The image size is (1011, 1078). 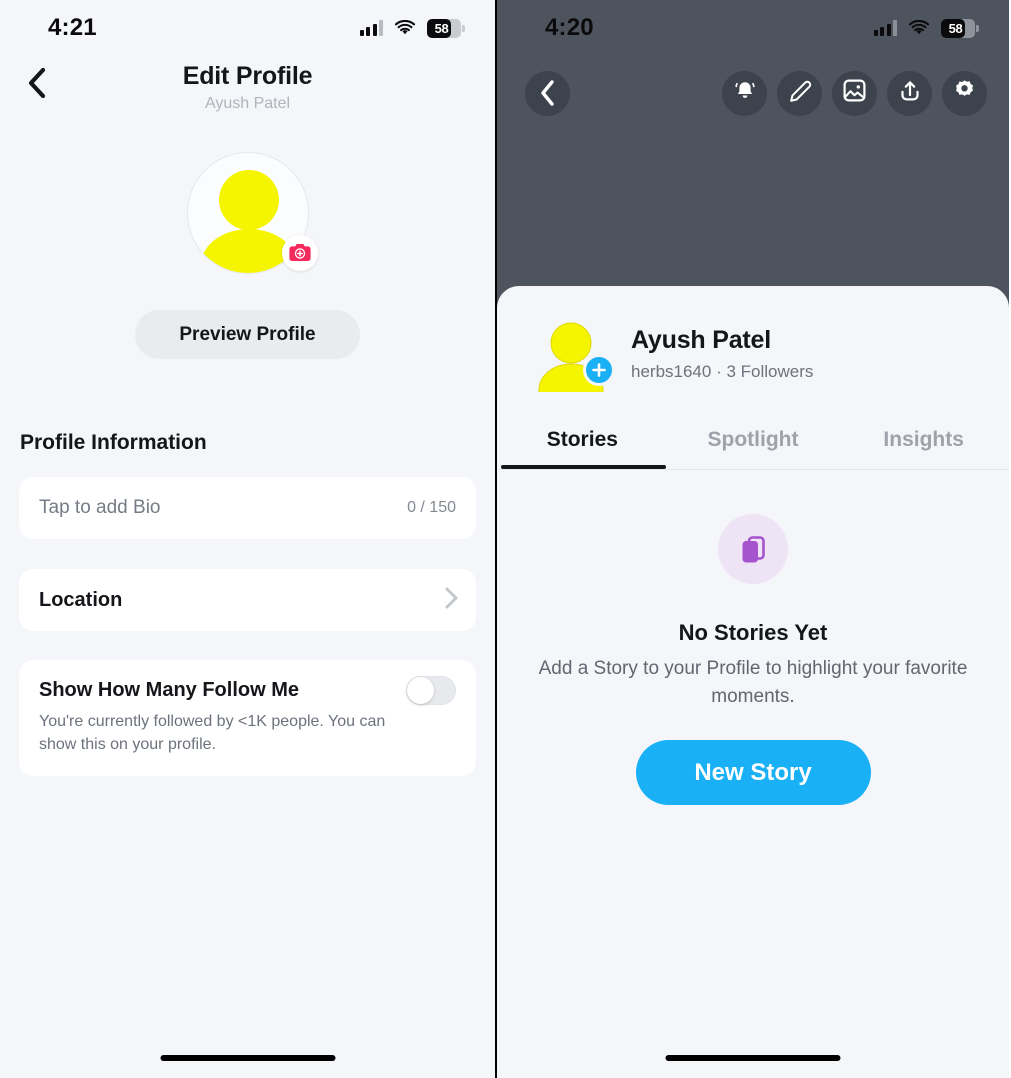 What do you see at coordinates (247, 334) in the screenshot?
I see `preview-profile-button: Preview Profile` at bounding box center [247, 334].